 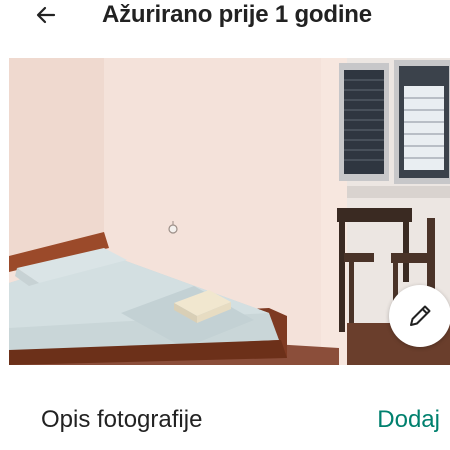 I want to click on arrow-left-icon, so click(x=46, y=15).